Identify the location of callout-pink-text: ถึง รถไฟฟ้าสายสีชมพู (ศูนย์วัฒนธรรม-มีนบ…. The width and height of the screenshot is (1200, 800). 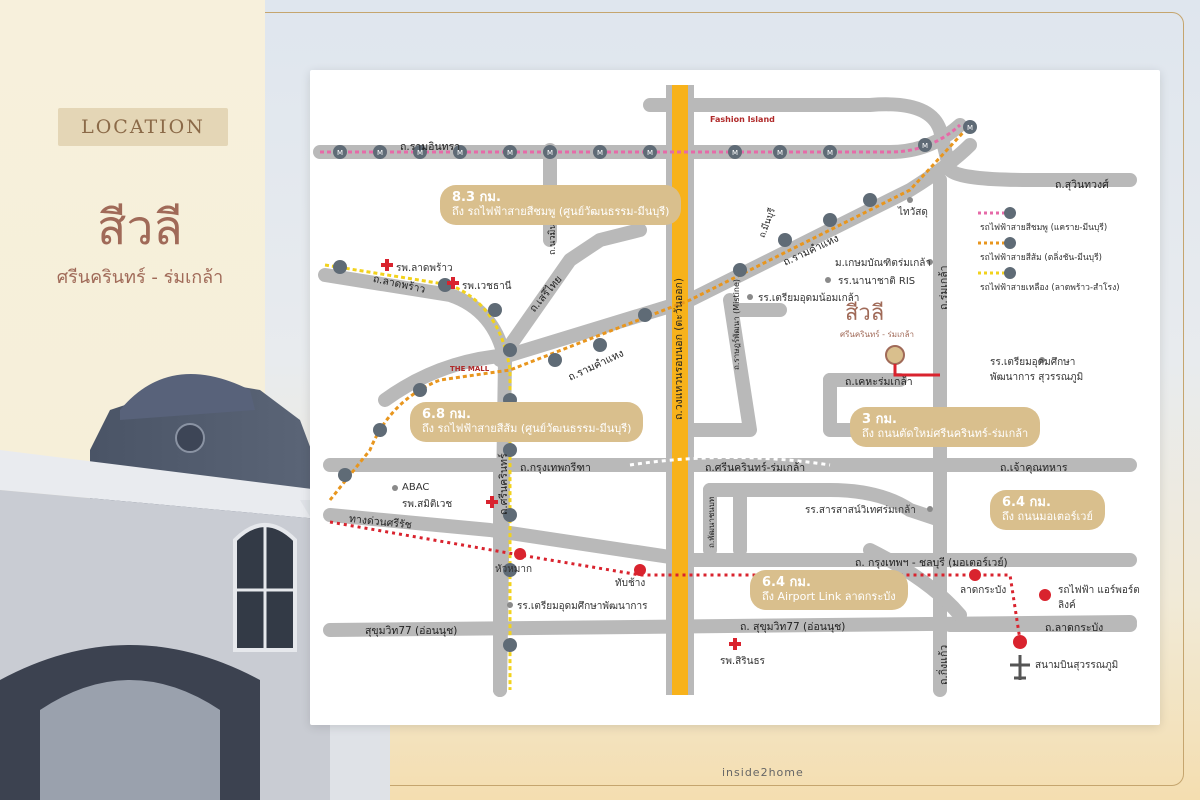
(561, 211).